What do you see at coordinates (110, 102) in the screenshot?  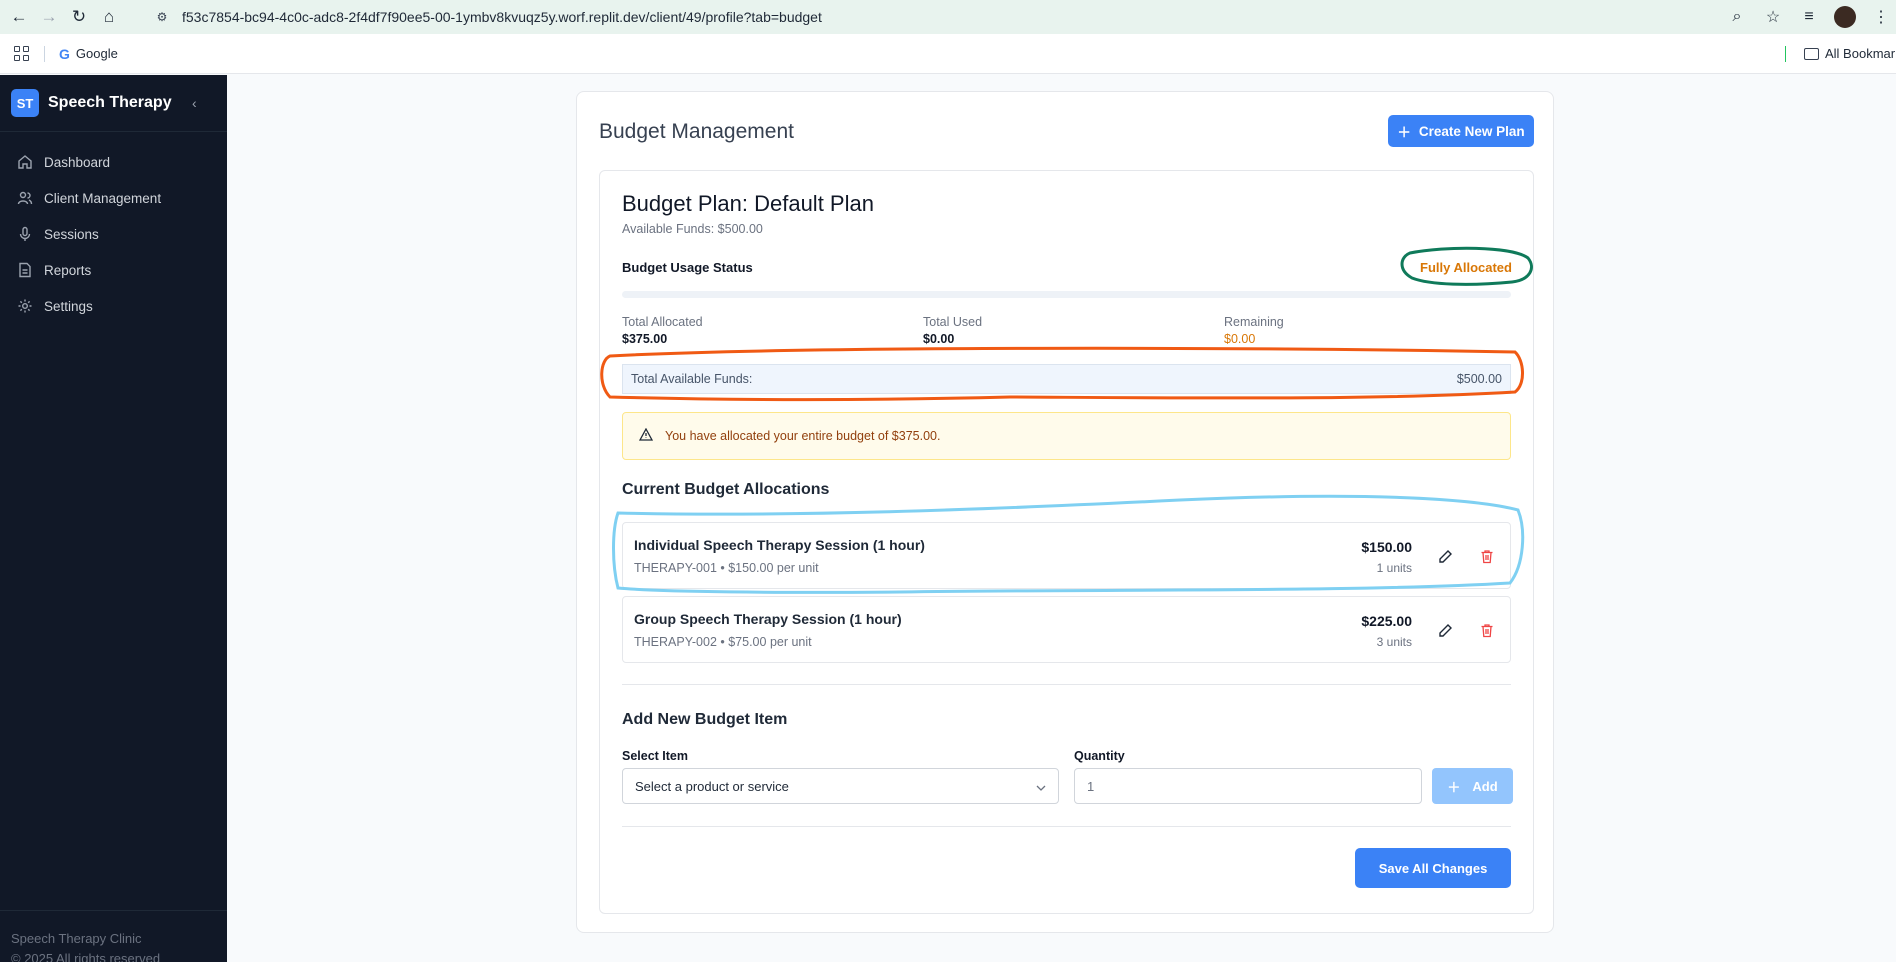 I see `app-title: Speech Therapy` at bounding box center [110, 102].